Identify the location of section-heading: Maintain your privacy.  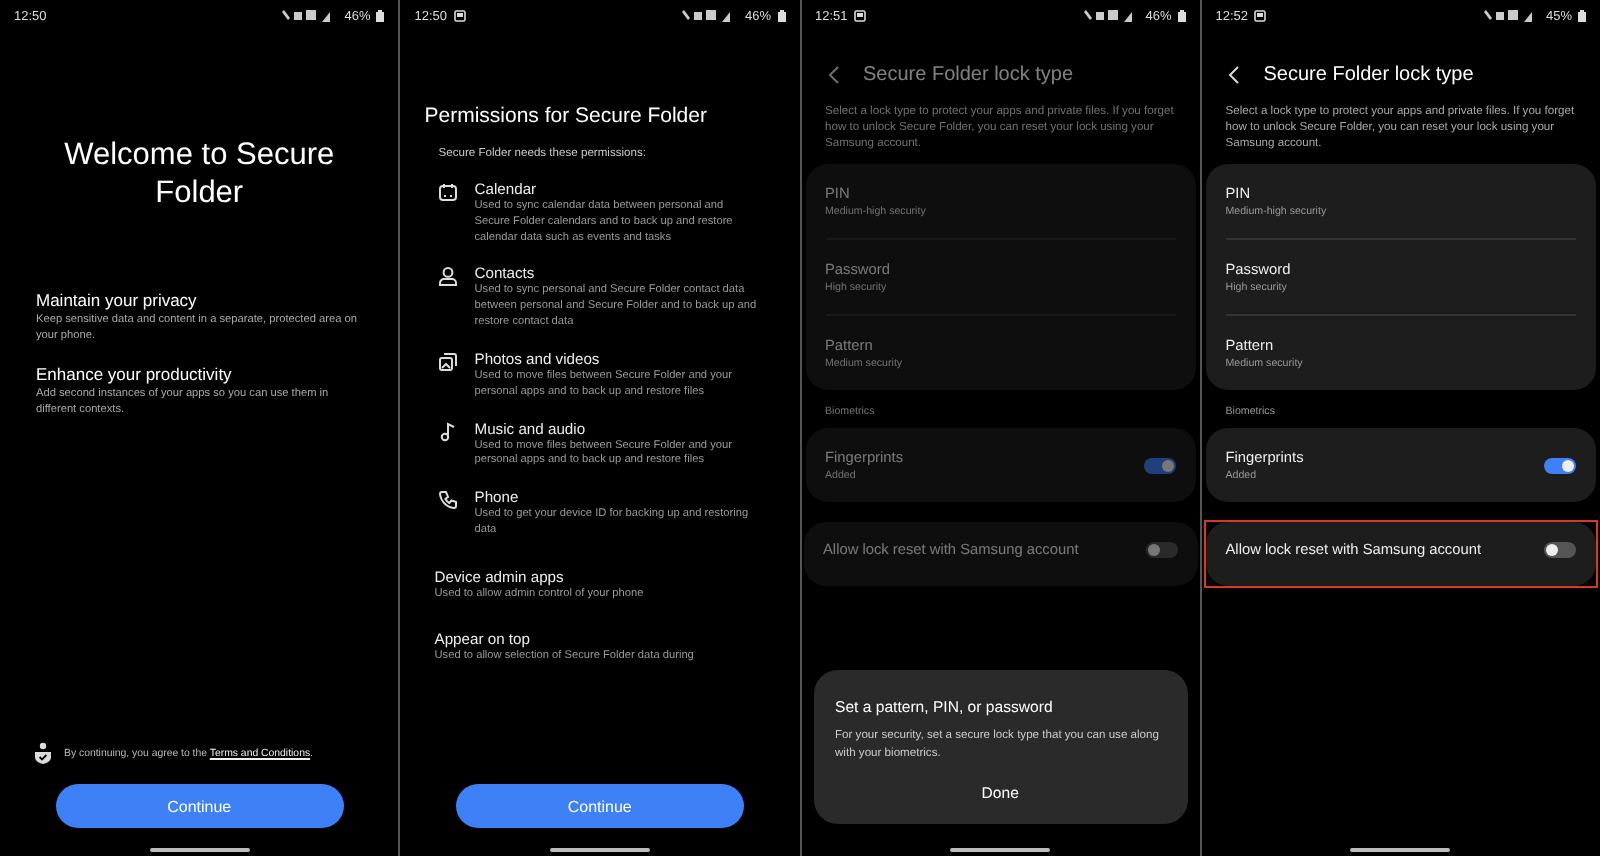
(117, 299).